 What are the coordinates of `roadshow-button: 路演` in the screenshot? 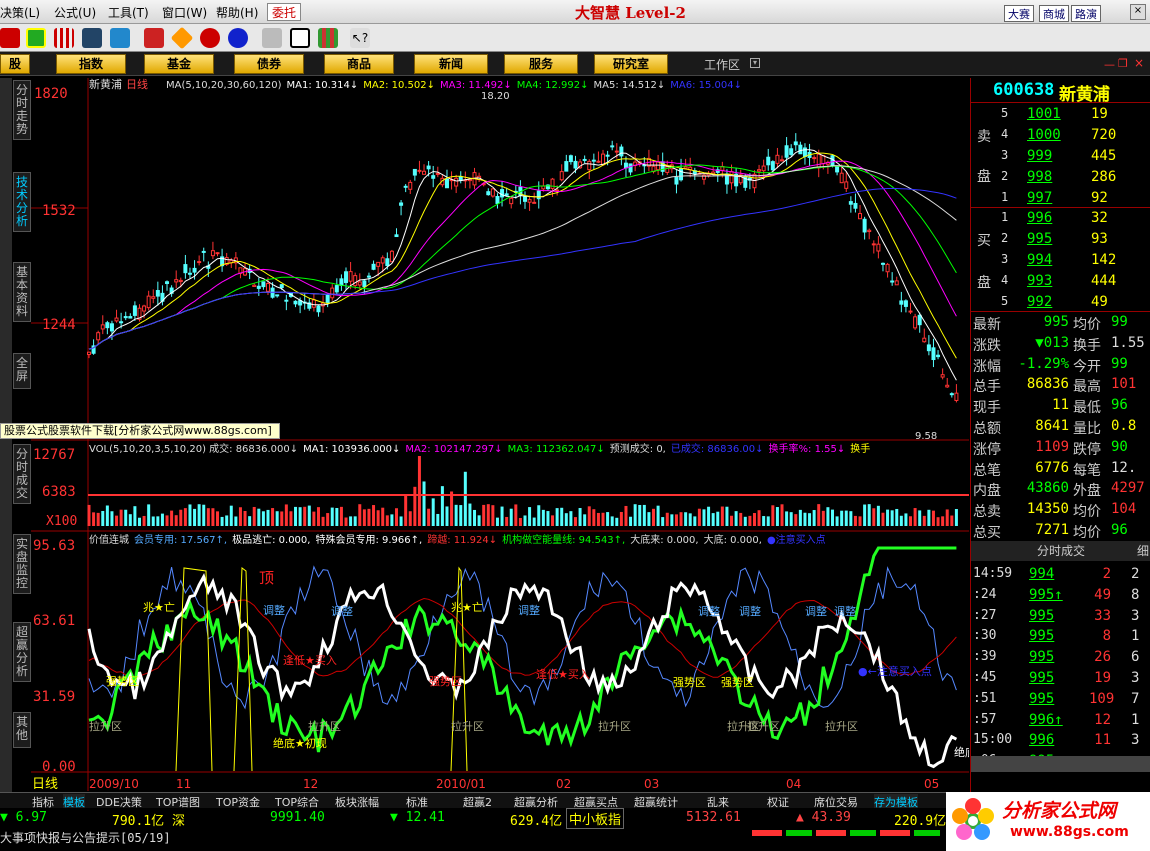 It's located at (1086, 13).